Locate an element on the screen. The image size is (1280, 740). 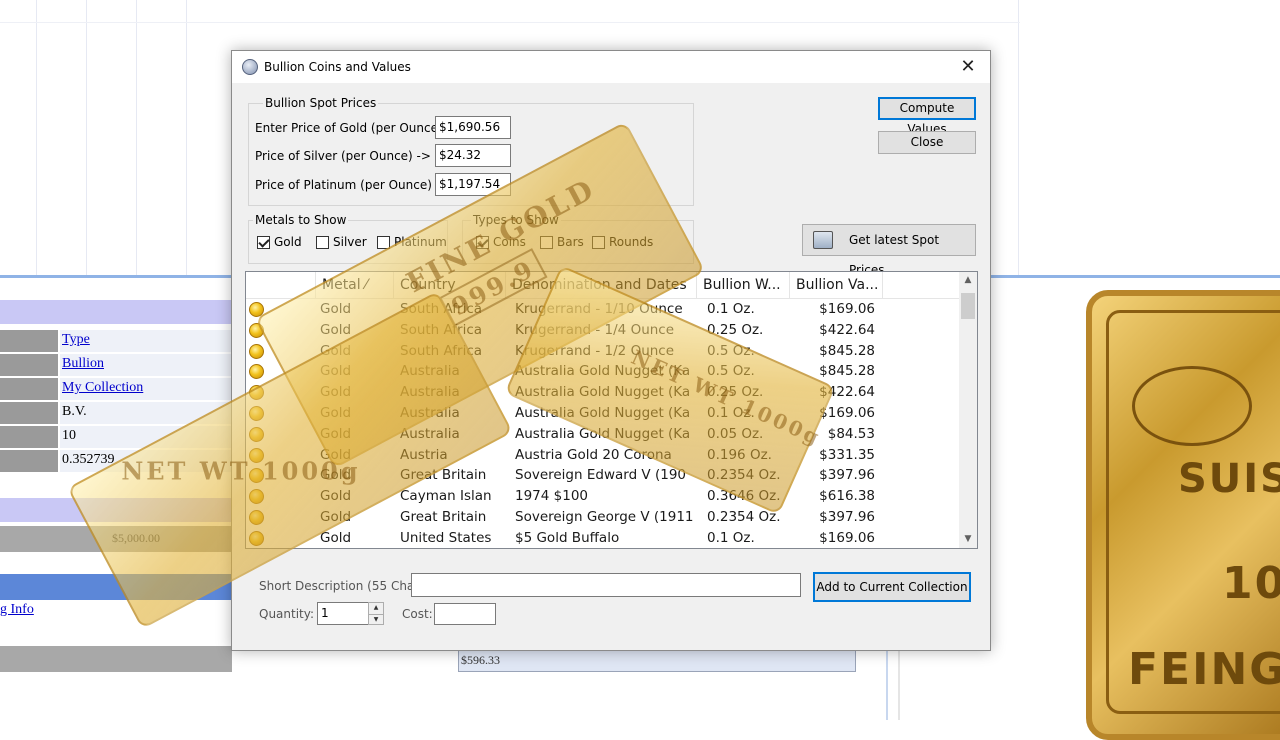
background-row-value-cell: B.V. is located at coordinates (146, 413).